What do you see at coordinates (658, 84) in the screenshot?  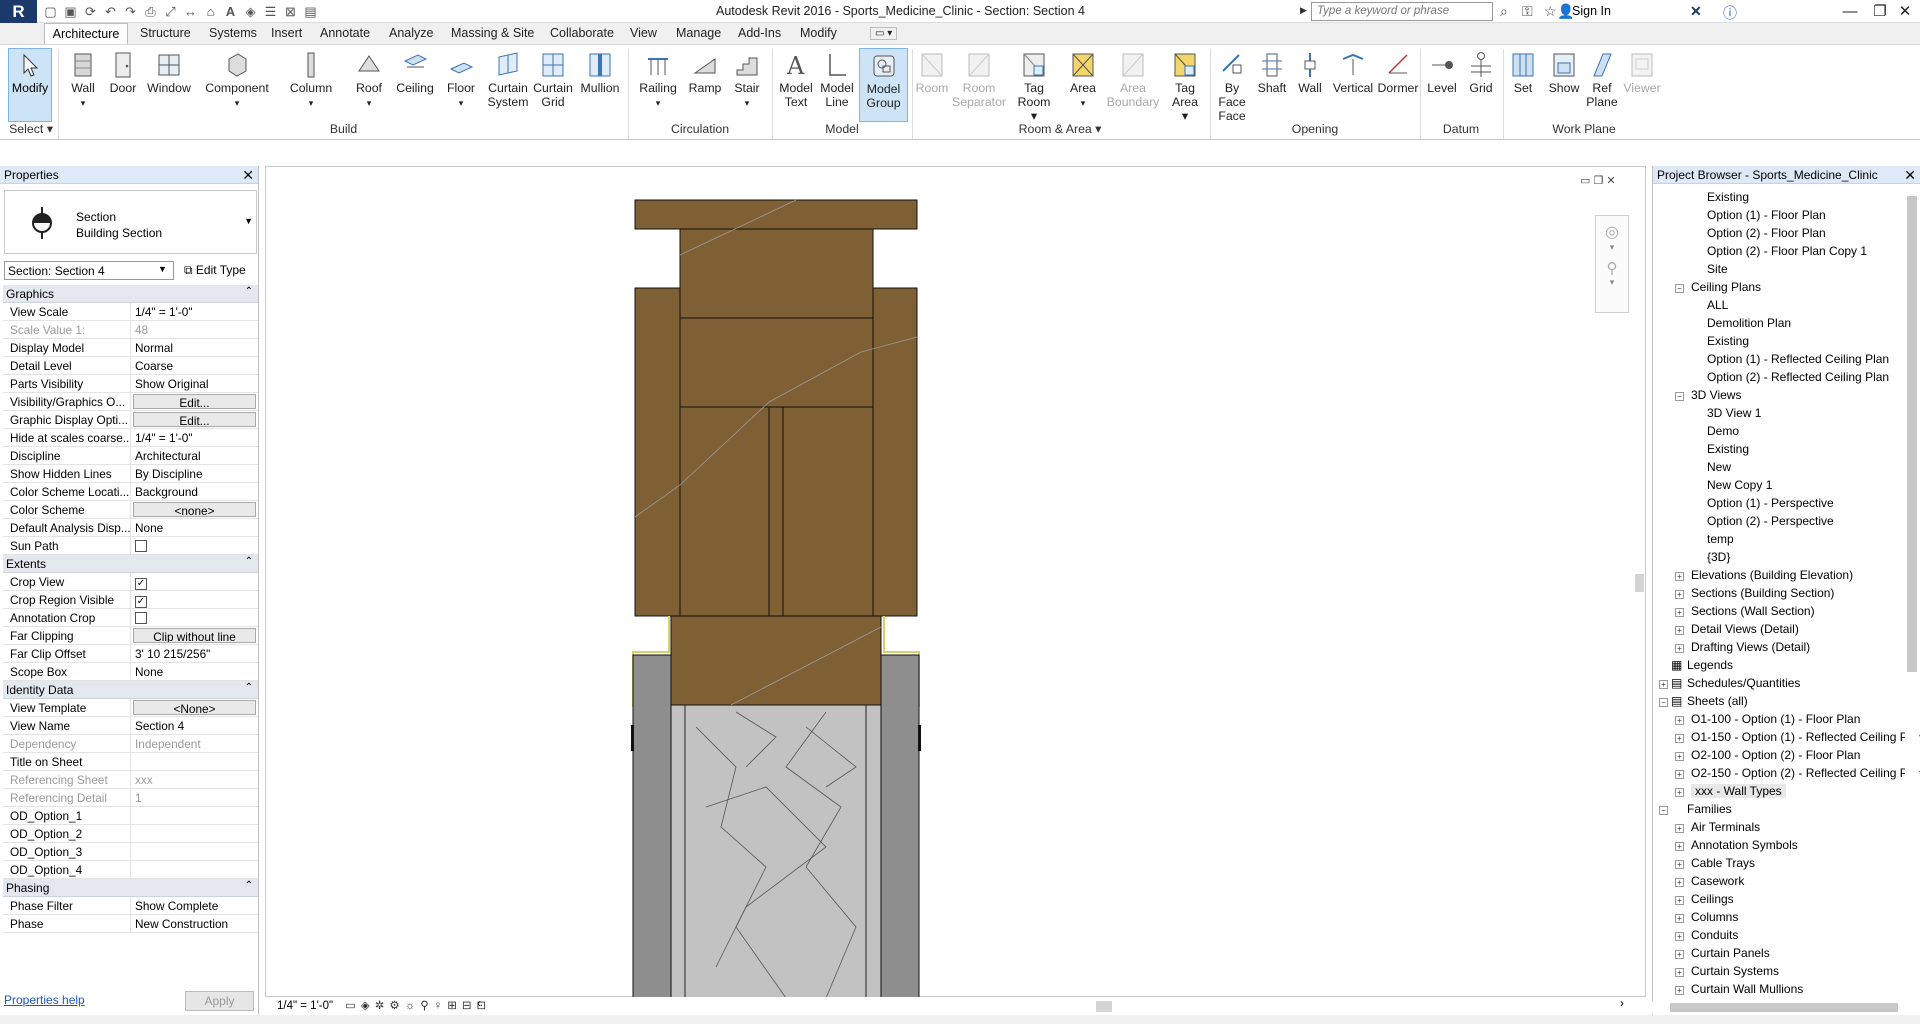 I see `railing-button: Railing ▾` at bounding box center [658, 84].